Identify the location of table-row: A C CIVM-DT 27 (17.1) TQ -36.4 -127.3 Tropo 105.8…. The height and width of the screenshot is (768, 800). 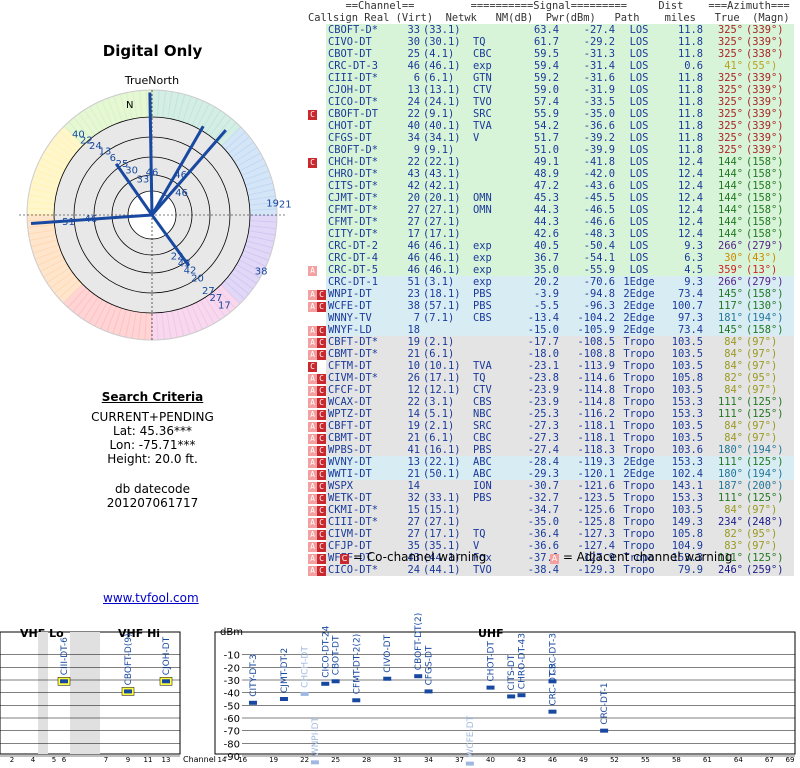
(551, 534).